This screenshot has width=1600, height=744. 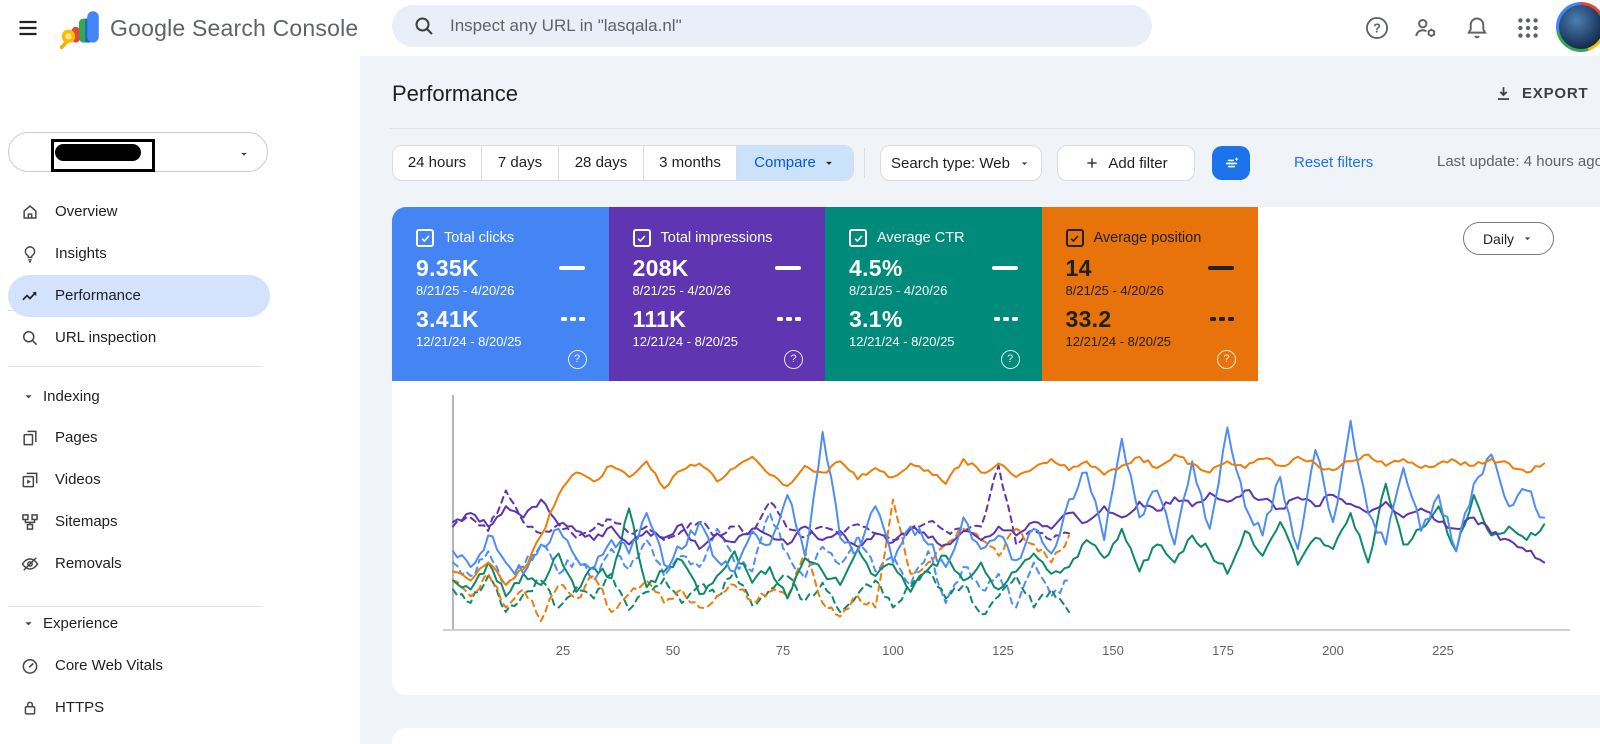 What do you see at coordinates (772, 26) in the screenshot?
I see `url-inspection-searchbar: Inspect any URL in "lasqala.nl"` at bounding box center [772, 26].